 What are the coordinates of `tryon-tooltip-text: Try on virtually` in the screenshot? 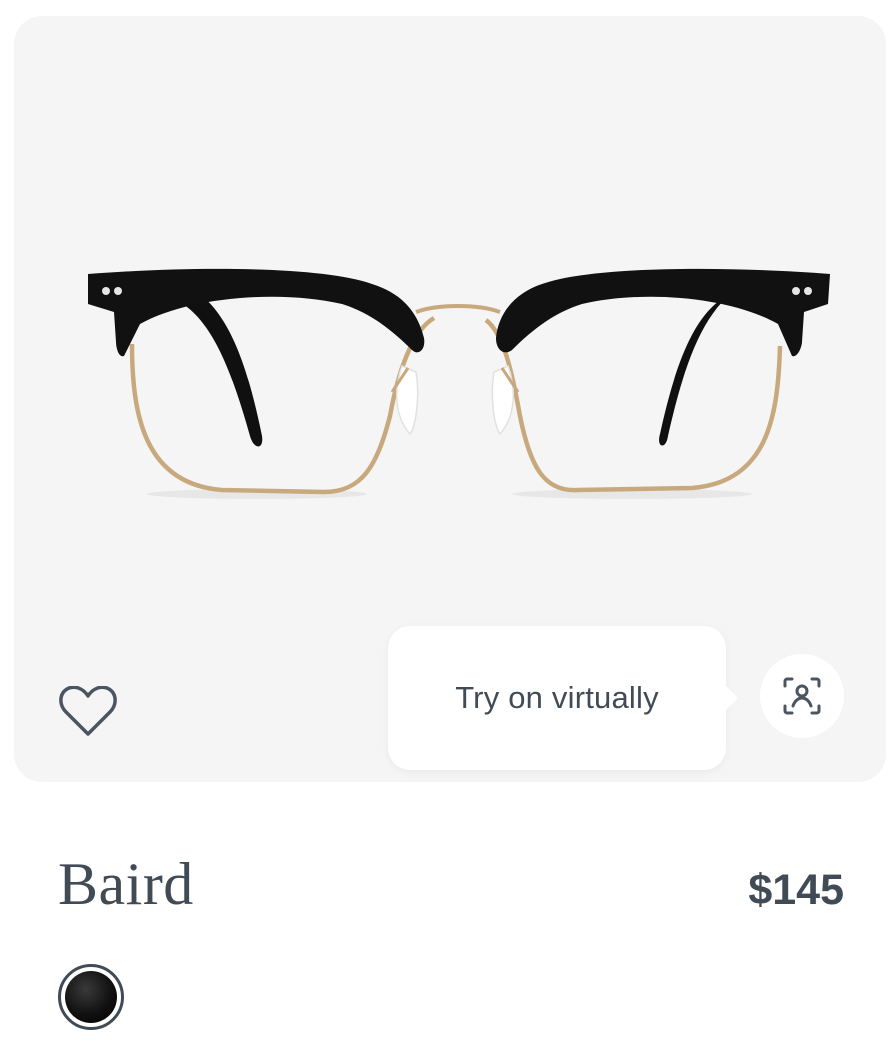 It's located at (557, 697).